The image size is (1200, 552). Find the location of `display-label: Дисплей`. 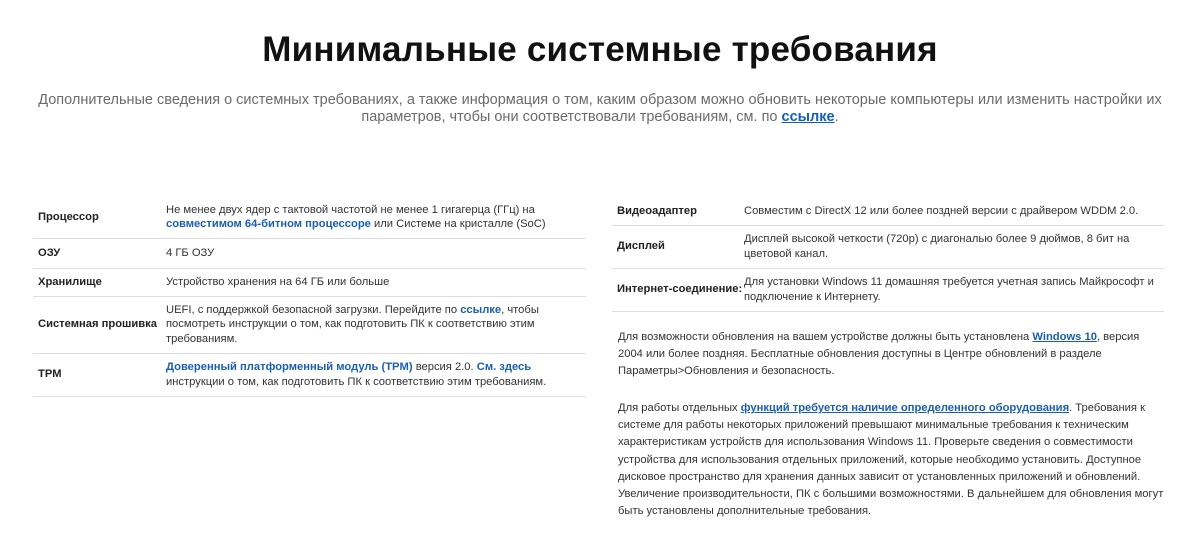

display-label: Дисплей is located at coordinates (678, 247).